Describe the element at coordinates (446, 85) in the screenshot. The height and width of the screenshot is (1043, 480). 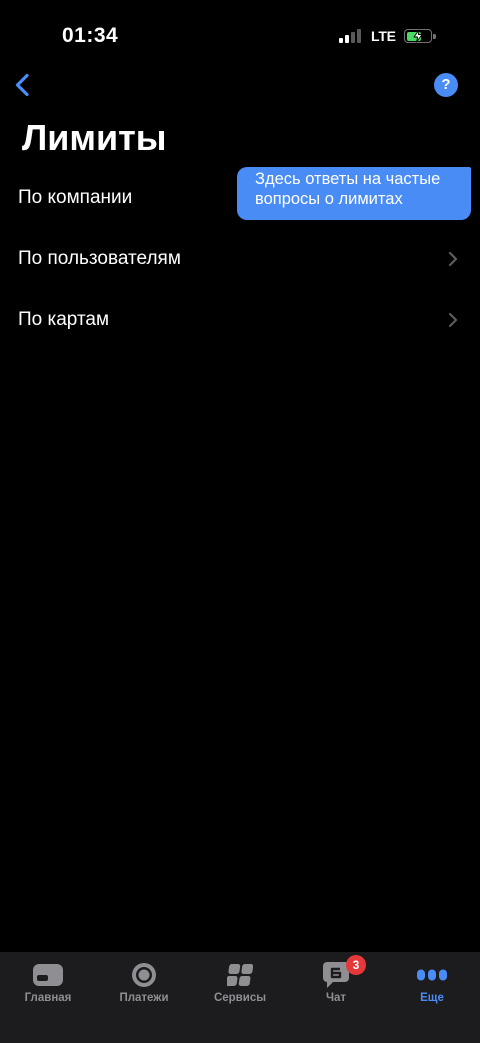
I see `help-button: ?` at that location.